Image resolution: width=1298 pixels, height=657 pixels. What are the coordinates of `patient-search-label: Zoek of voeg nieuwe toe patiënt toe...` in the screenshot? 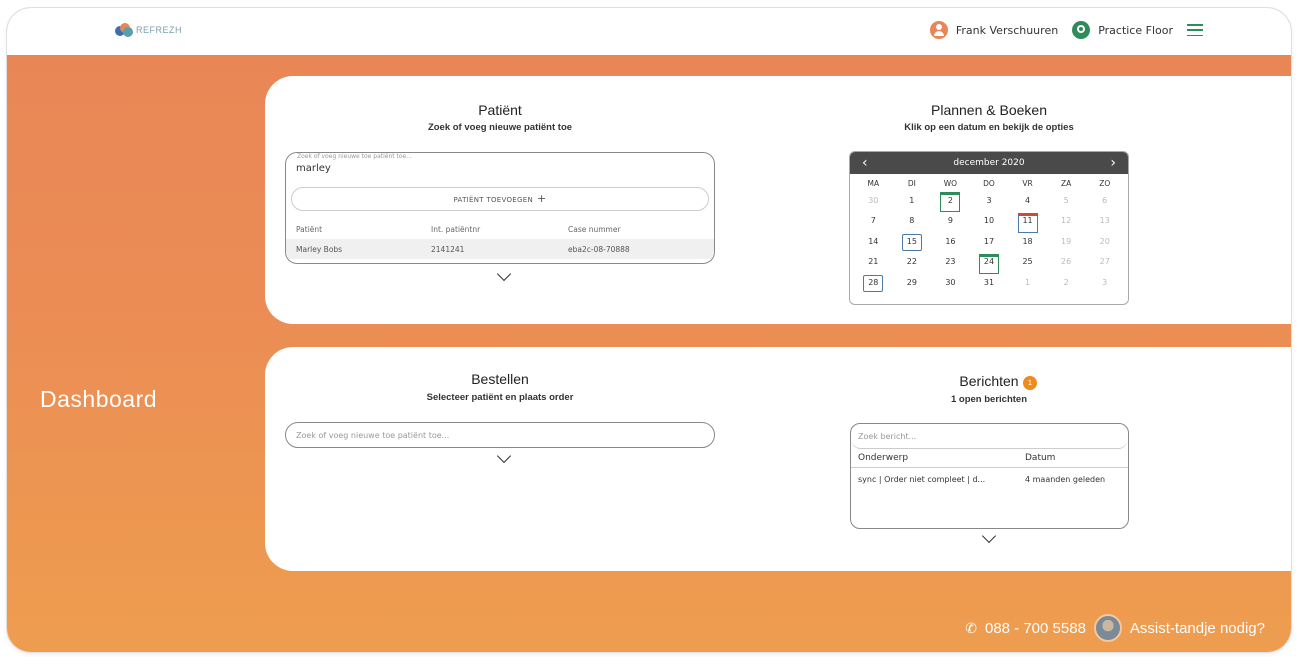 It's located at (354, 156).